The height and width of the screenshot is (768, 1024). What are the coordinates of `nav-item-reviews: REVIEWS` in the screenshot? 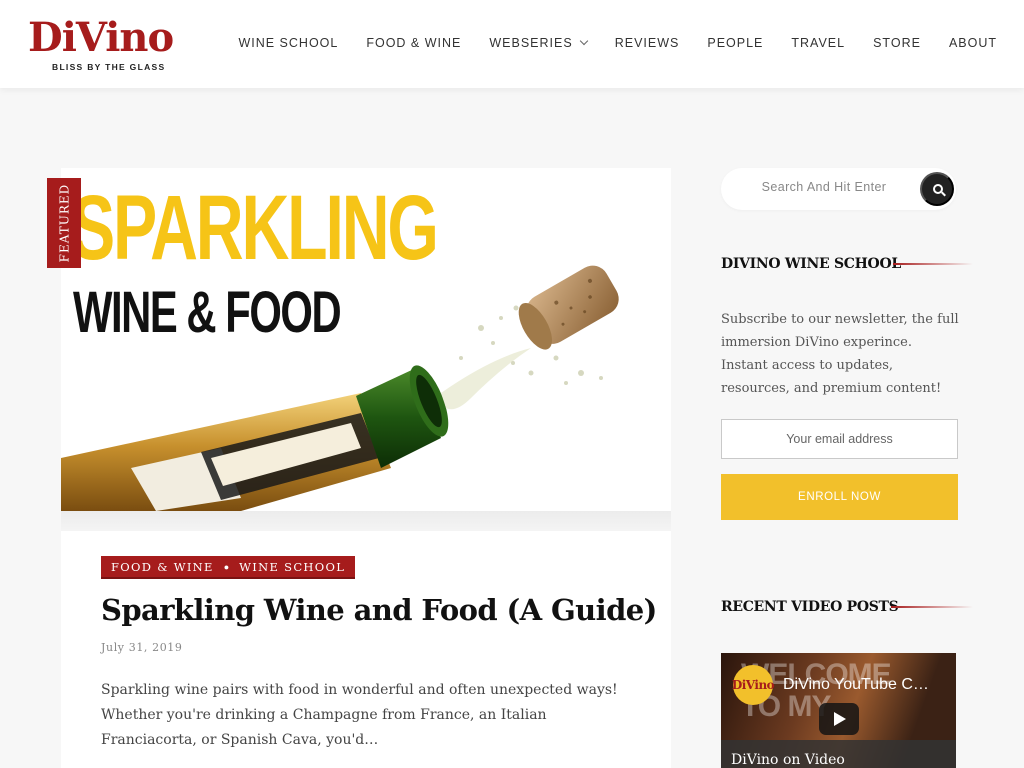 It's located at (647, 43).